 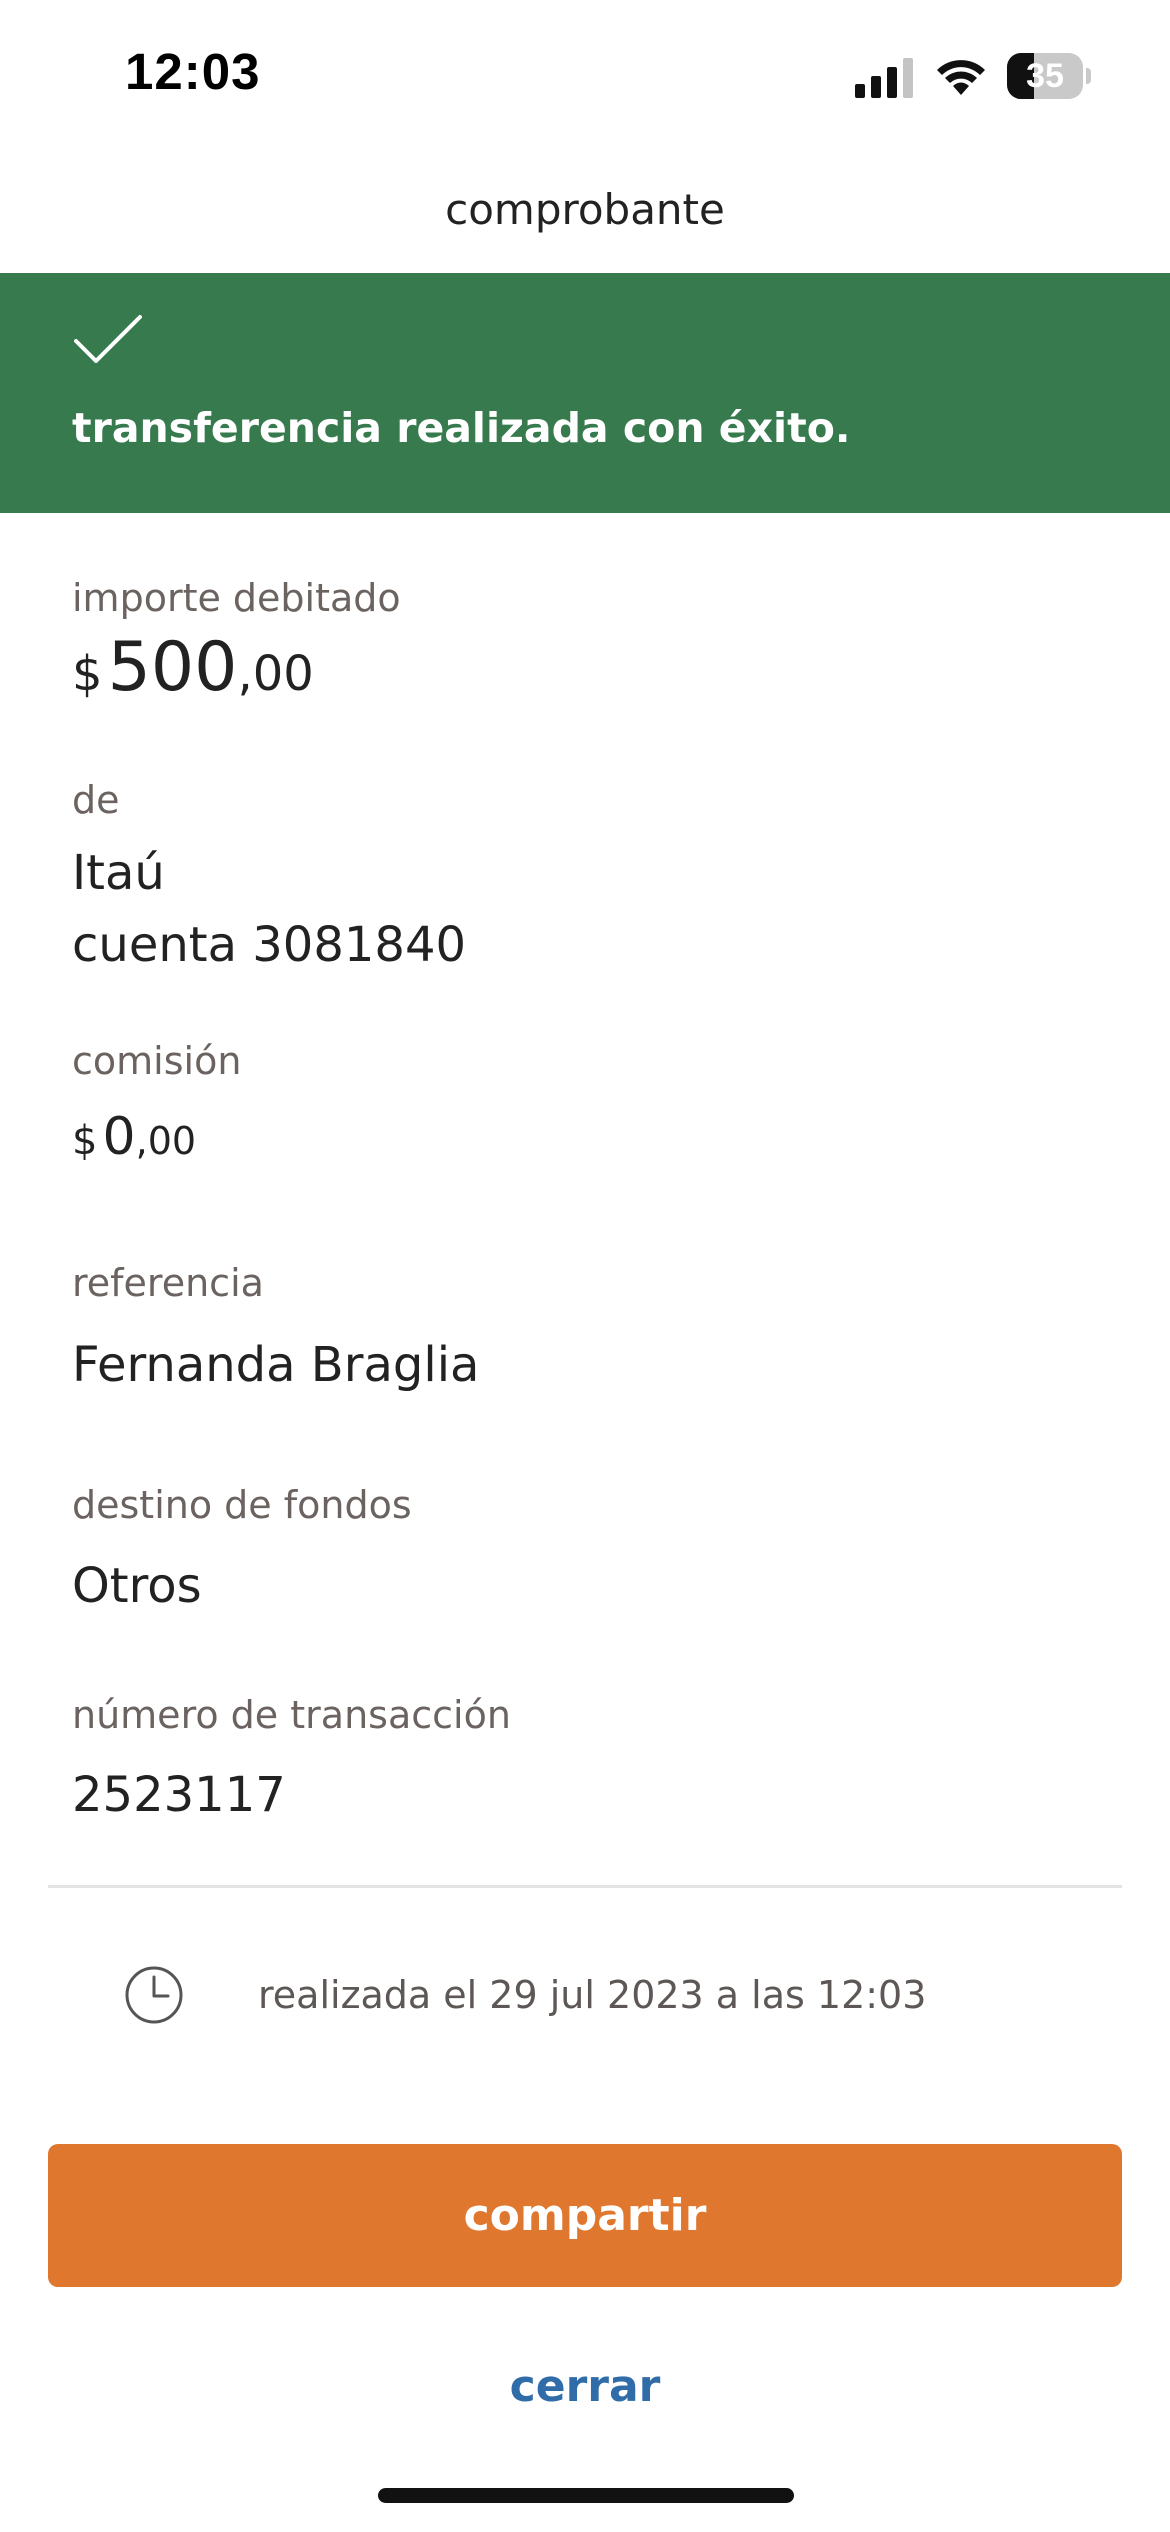 I want to click on amount-integer: 500, so click(x=172, y=667).